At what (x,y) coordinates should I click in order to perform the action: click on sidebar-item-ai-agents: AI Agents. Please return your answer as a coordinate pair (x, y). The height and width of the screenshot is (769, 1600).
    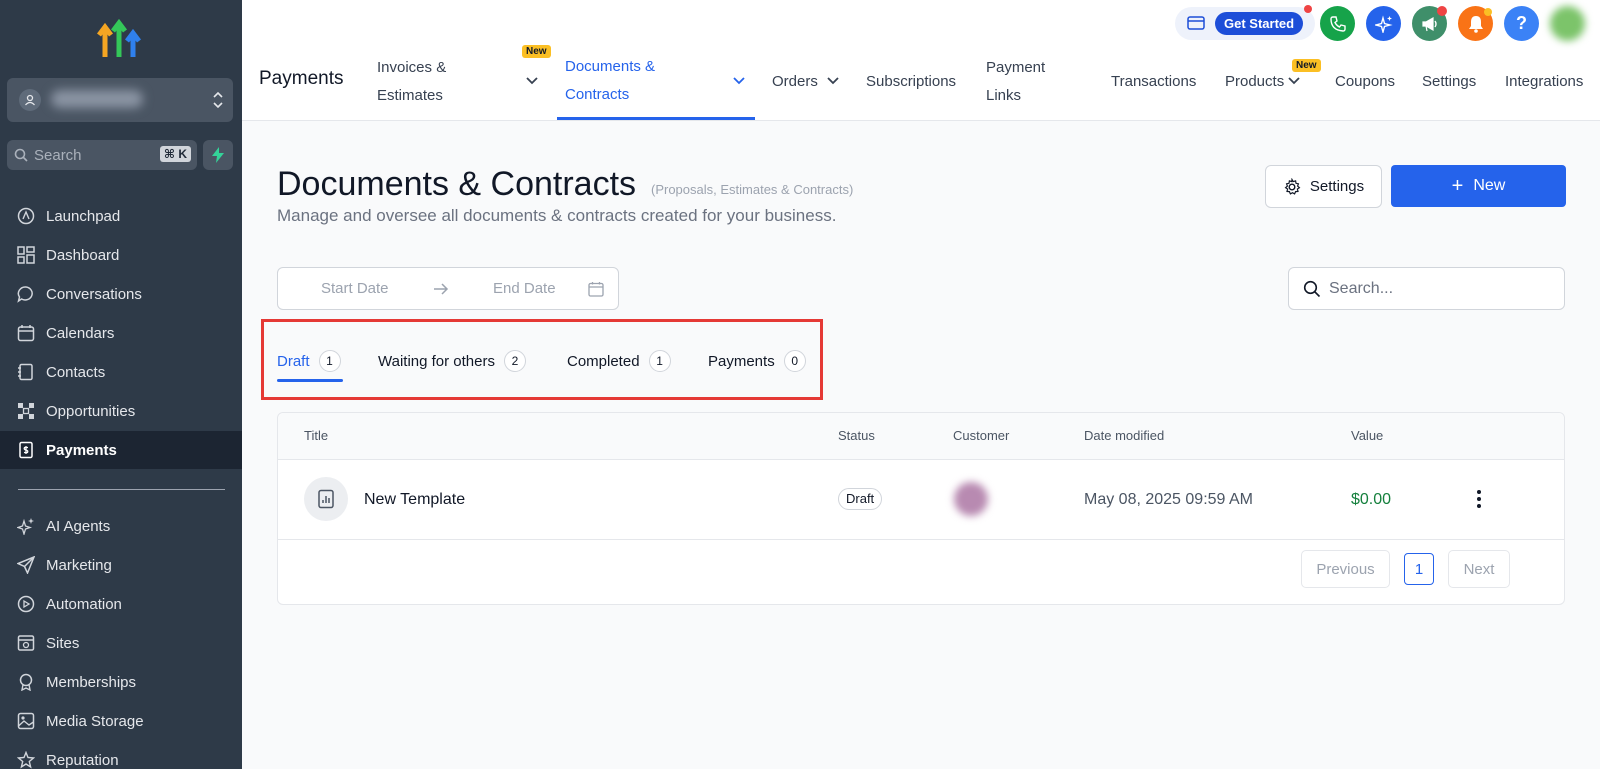
    Looking at the image, I should click on (121, 526).